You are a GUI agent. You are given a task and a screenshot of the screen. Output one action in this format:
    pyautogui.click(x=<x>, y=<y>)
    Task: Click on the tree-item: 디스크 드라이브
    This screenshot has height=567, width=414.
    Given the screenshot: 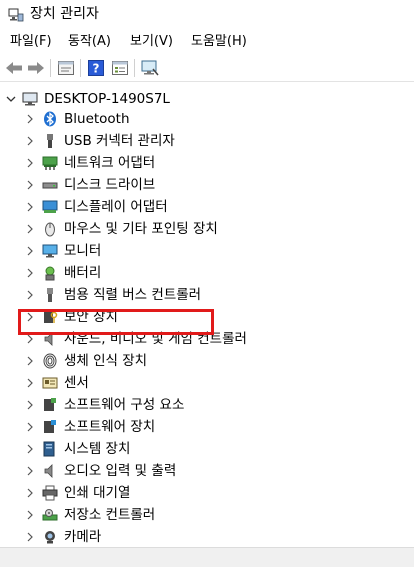 What is the action you would take?
    pyautogui.click(x=207, y=185)
    